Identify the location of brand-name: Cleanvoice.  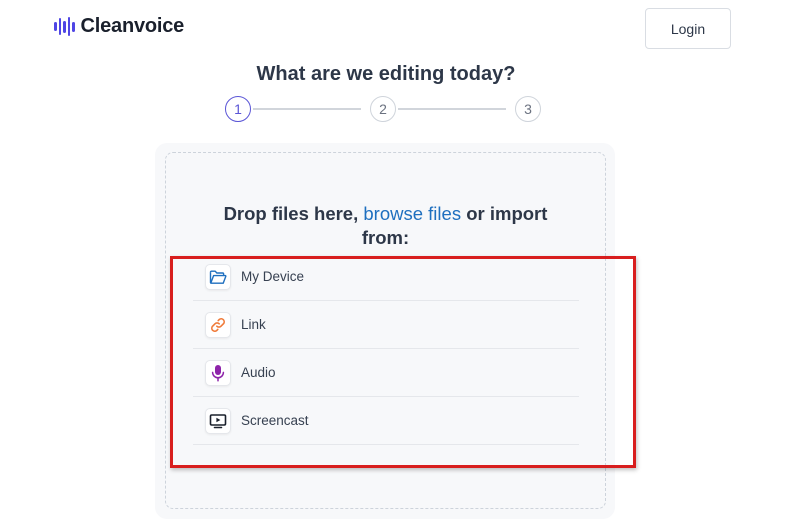
(132, 26).